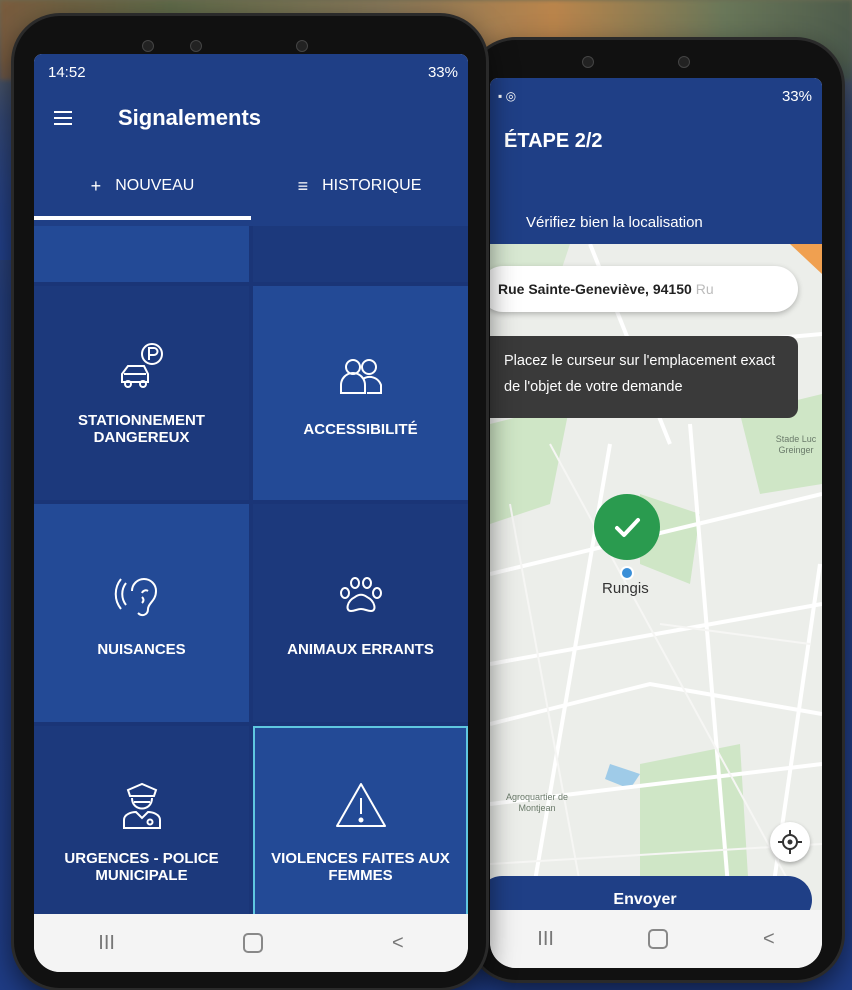 This screenshot has width=852, height=990. I want to click on warning-icon, so click(360, 805).